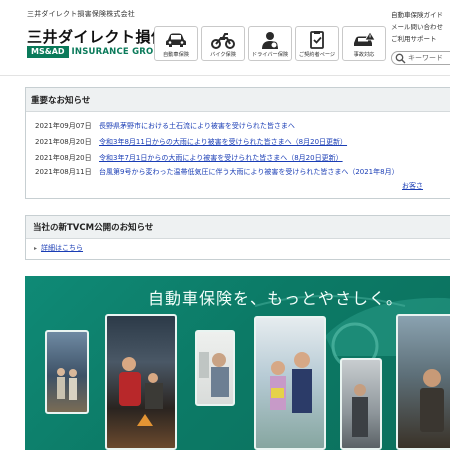  I want to click on nav-label: ドライバー保険, so click(270, 55).